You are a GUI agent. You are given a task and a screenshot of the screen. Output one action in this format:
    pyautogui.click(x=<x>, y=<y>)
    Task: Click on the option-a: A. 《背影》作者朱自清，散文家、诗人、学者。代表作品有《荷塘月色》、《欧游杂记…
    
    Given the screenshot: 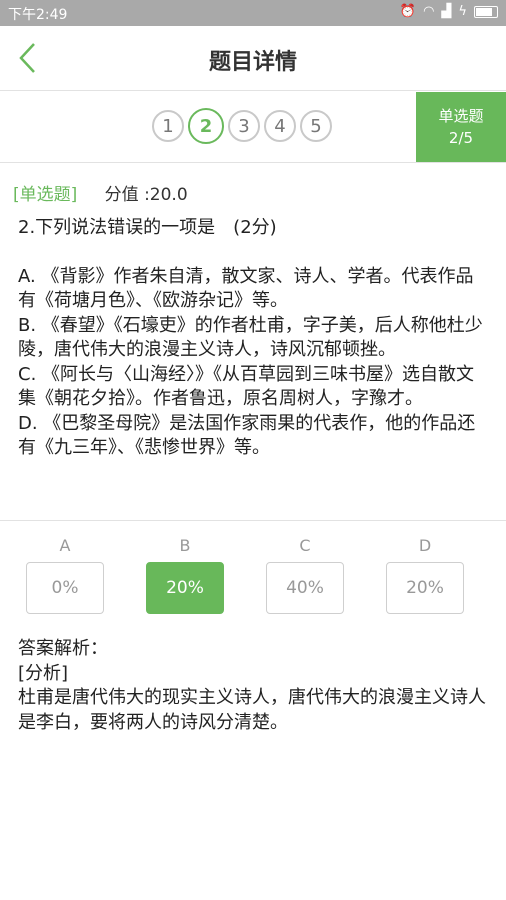 What is the action you would take?
    pyautogui.click(x=246, y=288)
    